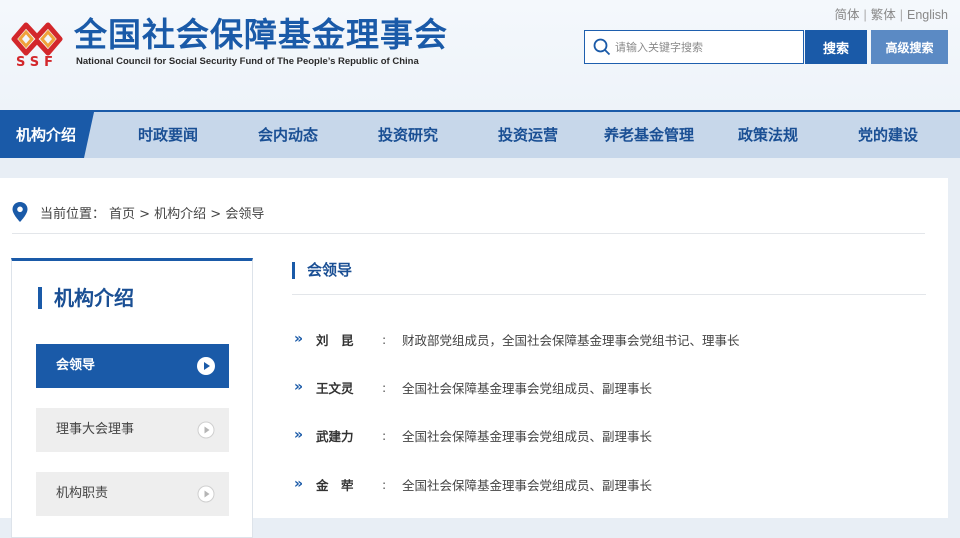  I want to click on list-item: » 武建力 : 全国社会保障基金理事会党组成员、副理事长, so click(473, 435).